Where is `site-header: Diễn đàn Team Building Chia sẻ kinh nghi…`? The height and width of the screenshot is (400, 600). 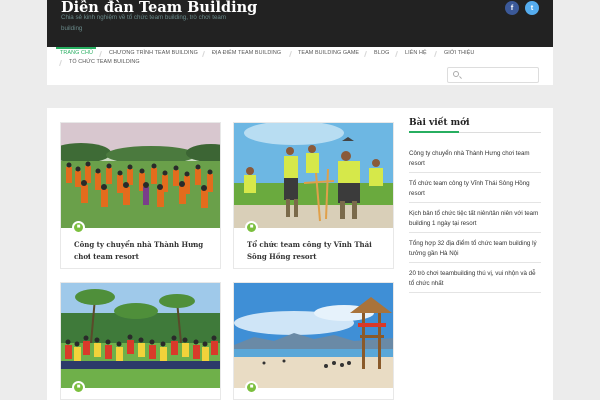
site-header: Diễn đàn Team Building Chia sẻ kinh nghi… is located at coordinates (300, 23).